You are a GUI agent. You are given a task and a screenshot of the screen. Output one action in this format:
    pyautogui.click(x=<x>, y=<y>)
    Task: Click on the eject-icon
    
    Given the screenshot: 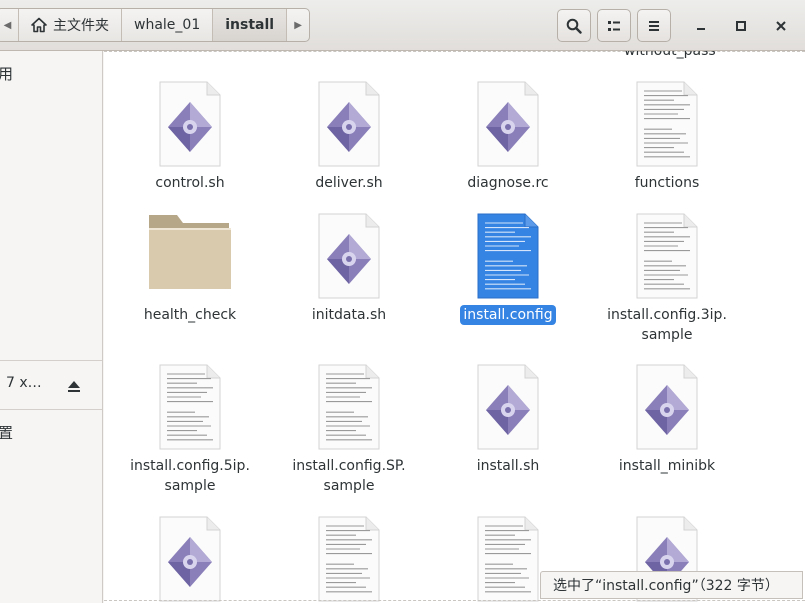 What is the action you would take?
    pyautogui.click(x=74, y=386)
    